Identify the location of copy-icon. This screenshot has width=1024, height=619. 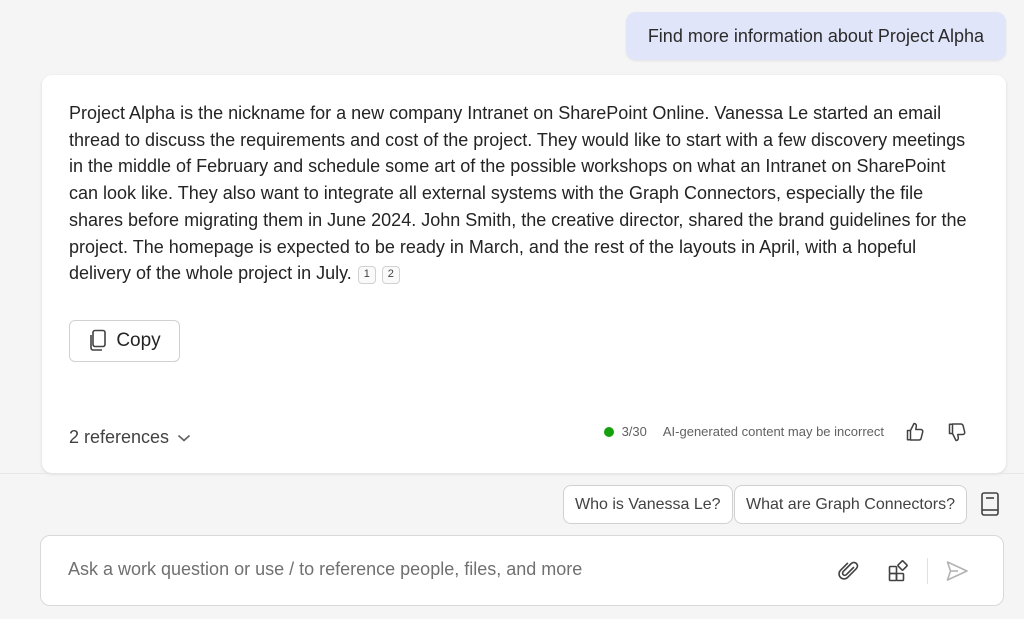
(98, 341).